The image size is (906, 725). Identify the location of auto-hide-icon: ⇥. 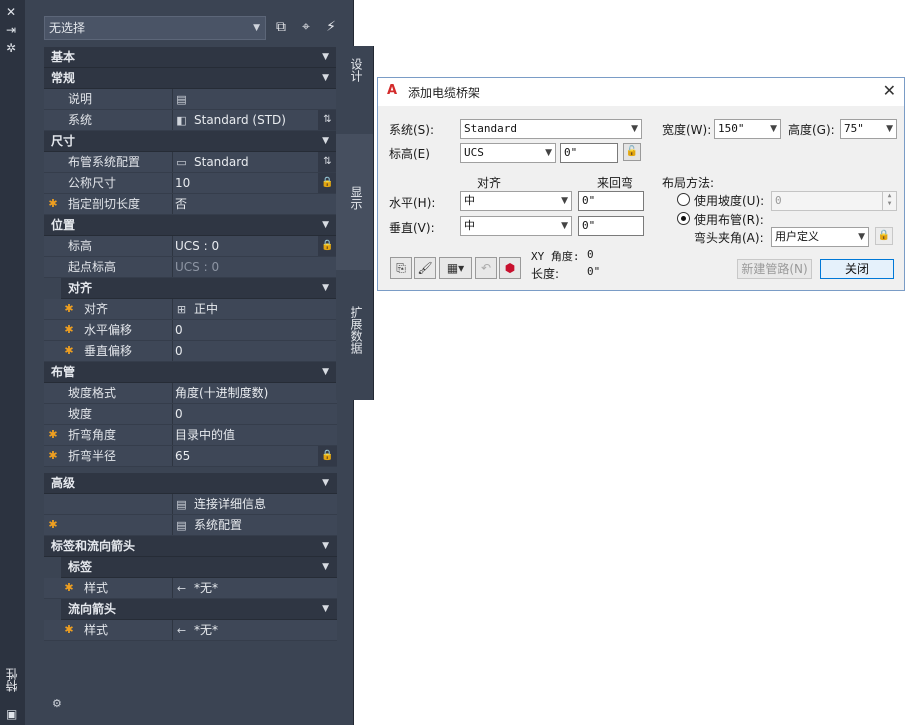
(11, 30).